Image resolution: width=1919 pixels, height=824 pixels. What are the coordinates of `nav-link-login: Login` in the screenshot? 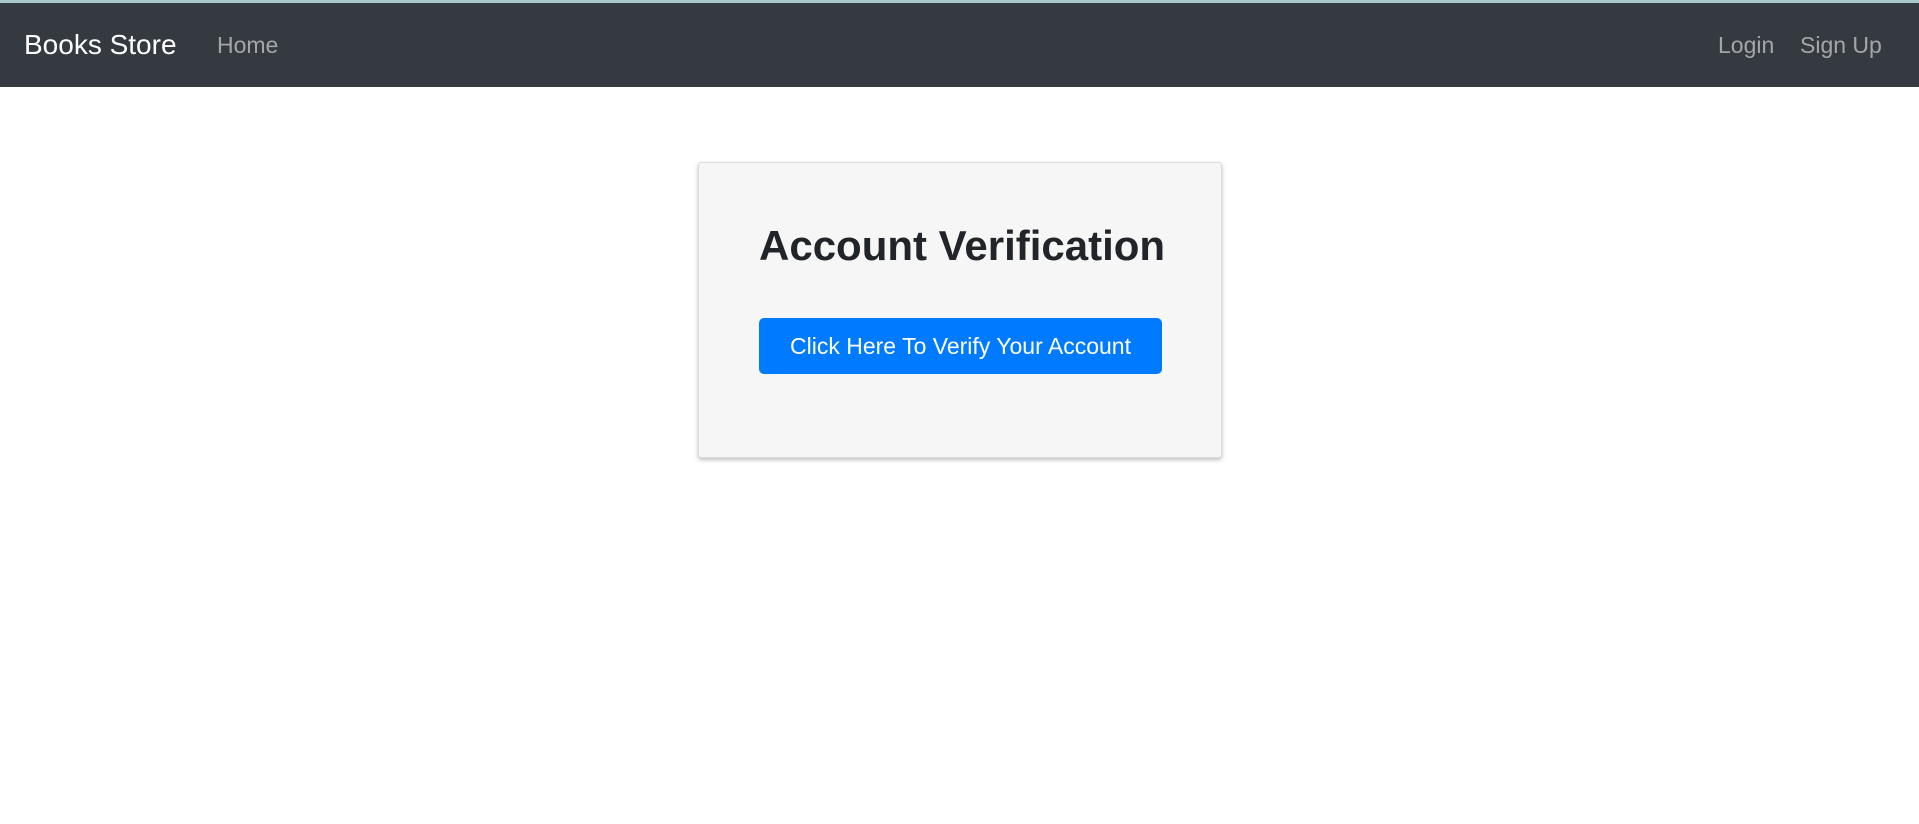 It's located at (1746, 45).